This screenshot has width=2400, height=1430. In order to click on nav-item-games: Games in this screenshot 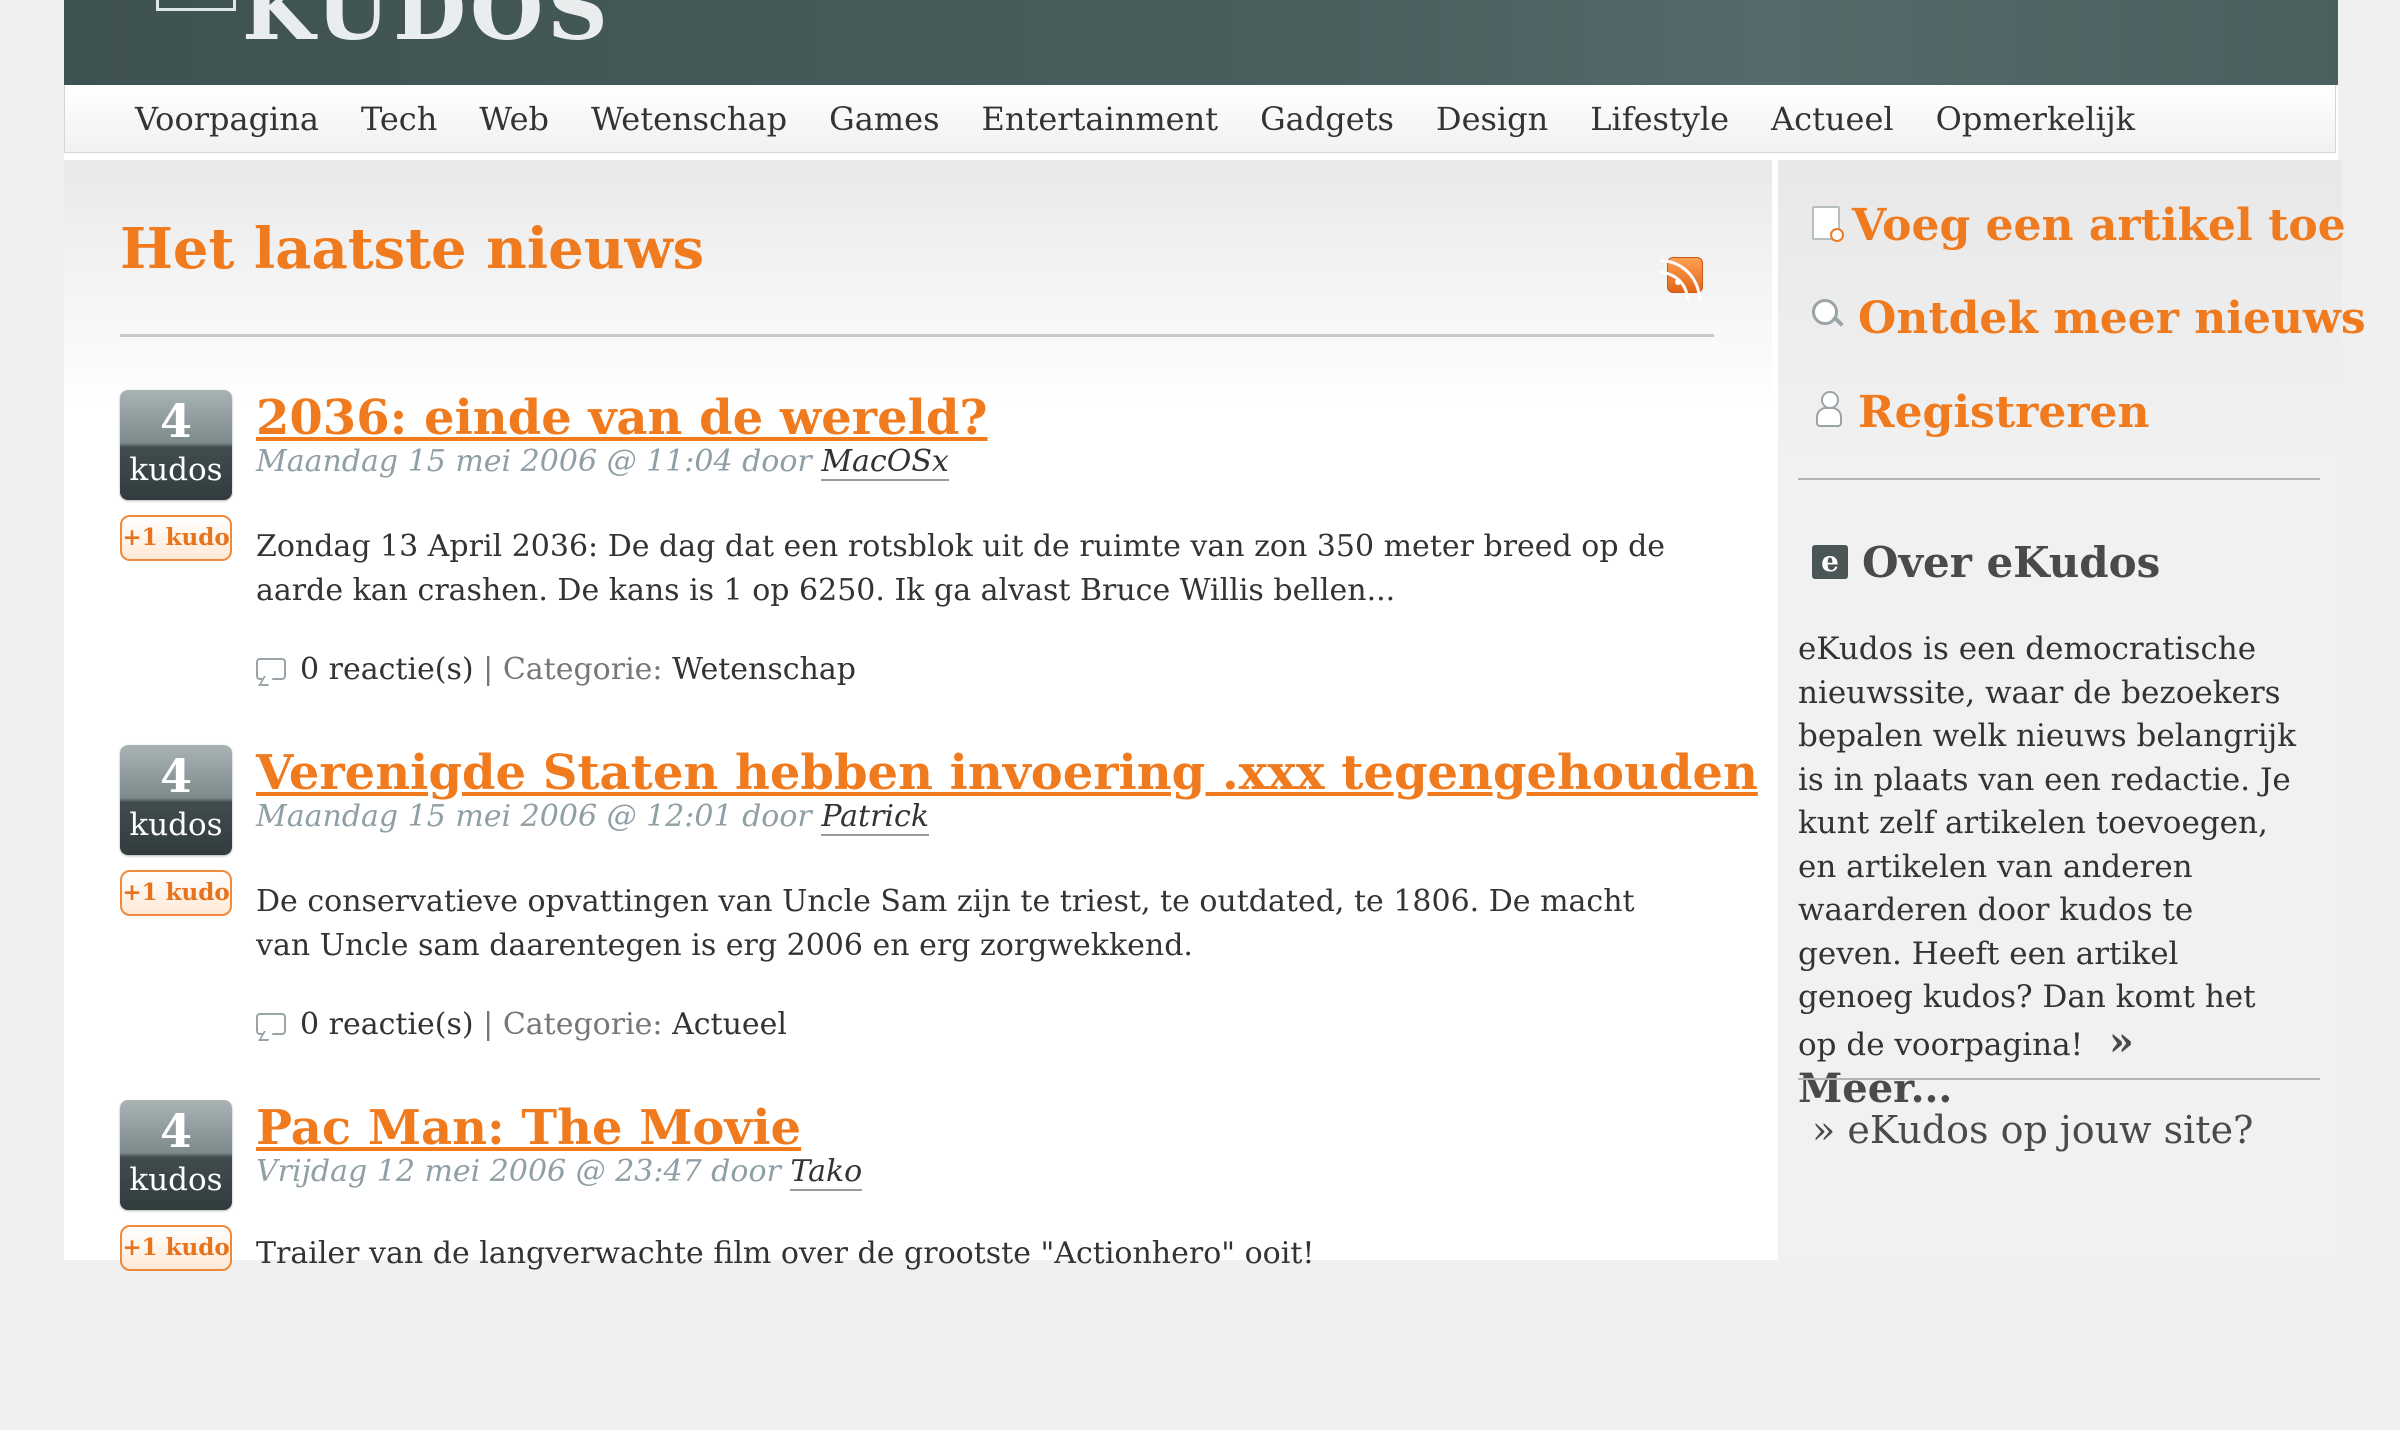, I will do `click(884, 119)`.